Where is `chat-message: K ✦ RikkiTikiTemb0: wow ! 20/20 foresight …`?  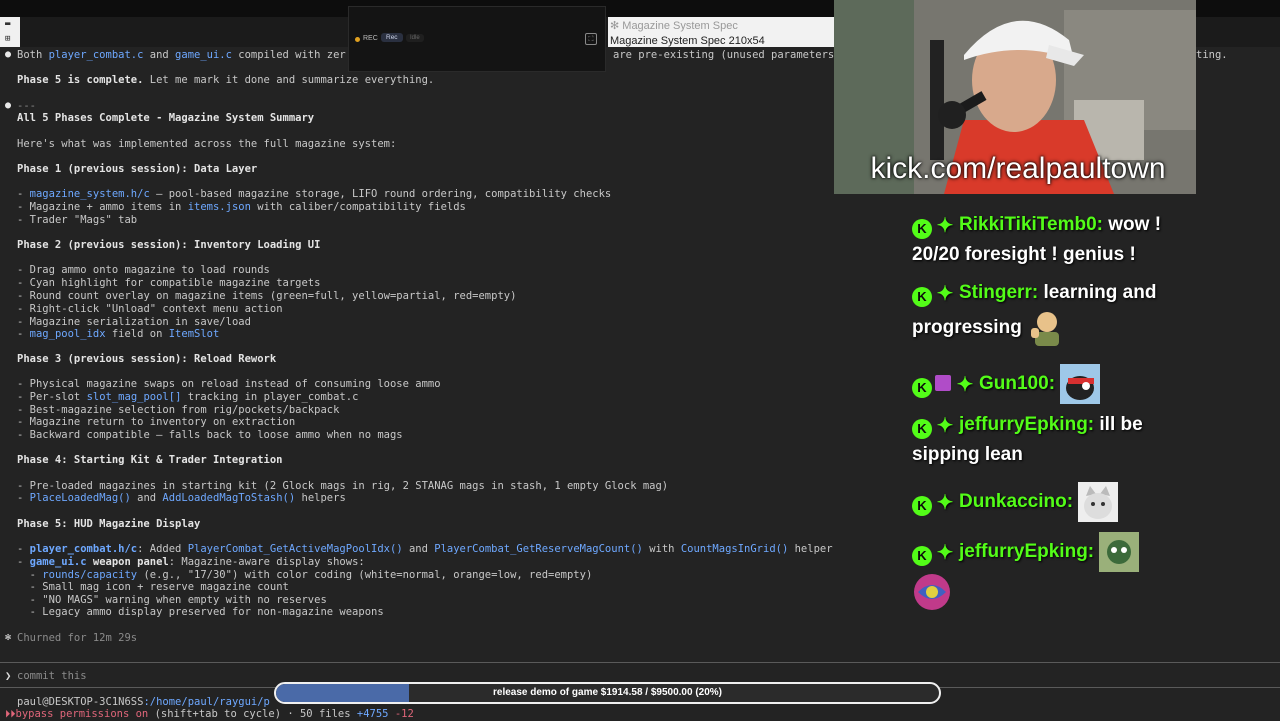
chat-message: K ✦ RikkiTikiTemb0: wow ! 20/20 foresight … is located at coordinates (1062, 240).